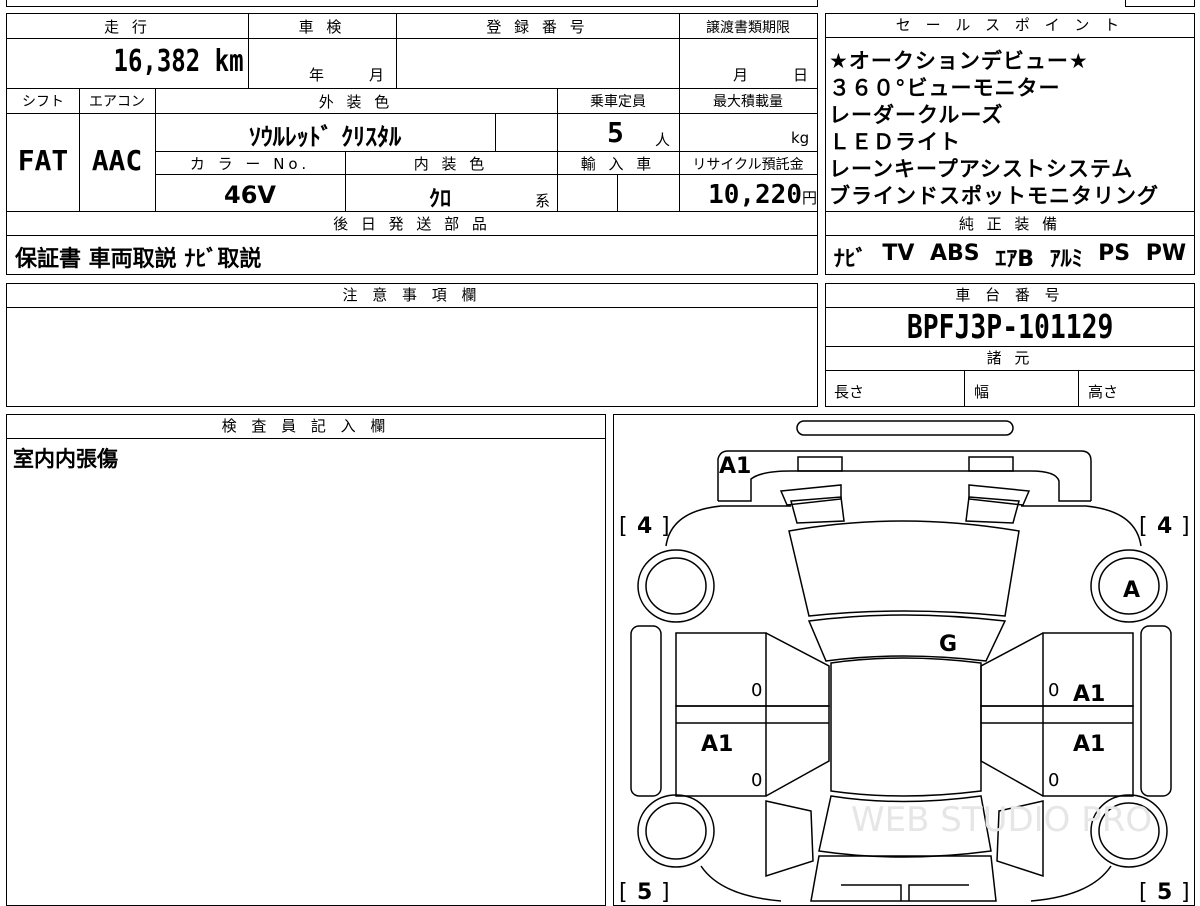  Describe the element at coordinates (412, 3) in the screenshot. I see `top-strip` at that location.